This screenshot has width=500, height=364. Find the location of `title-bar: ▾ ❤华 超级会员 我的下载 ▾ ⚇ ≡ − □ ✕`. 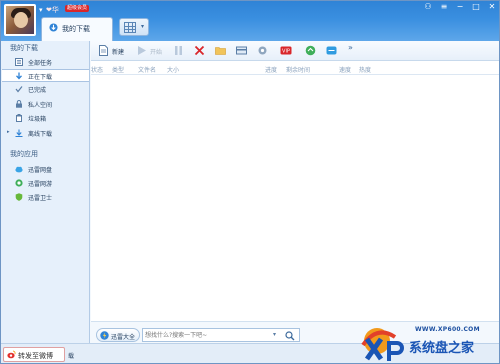

title-bar: ▾ ❤华 超级会员 我的下载 ▾ ⚇ ≡ − □ ✕ is located at coordinates (250, 21).